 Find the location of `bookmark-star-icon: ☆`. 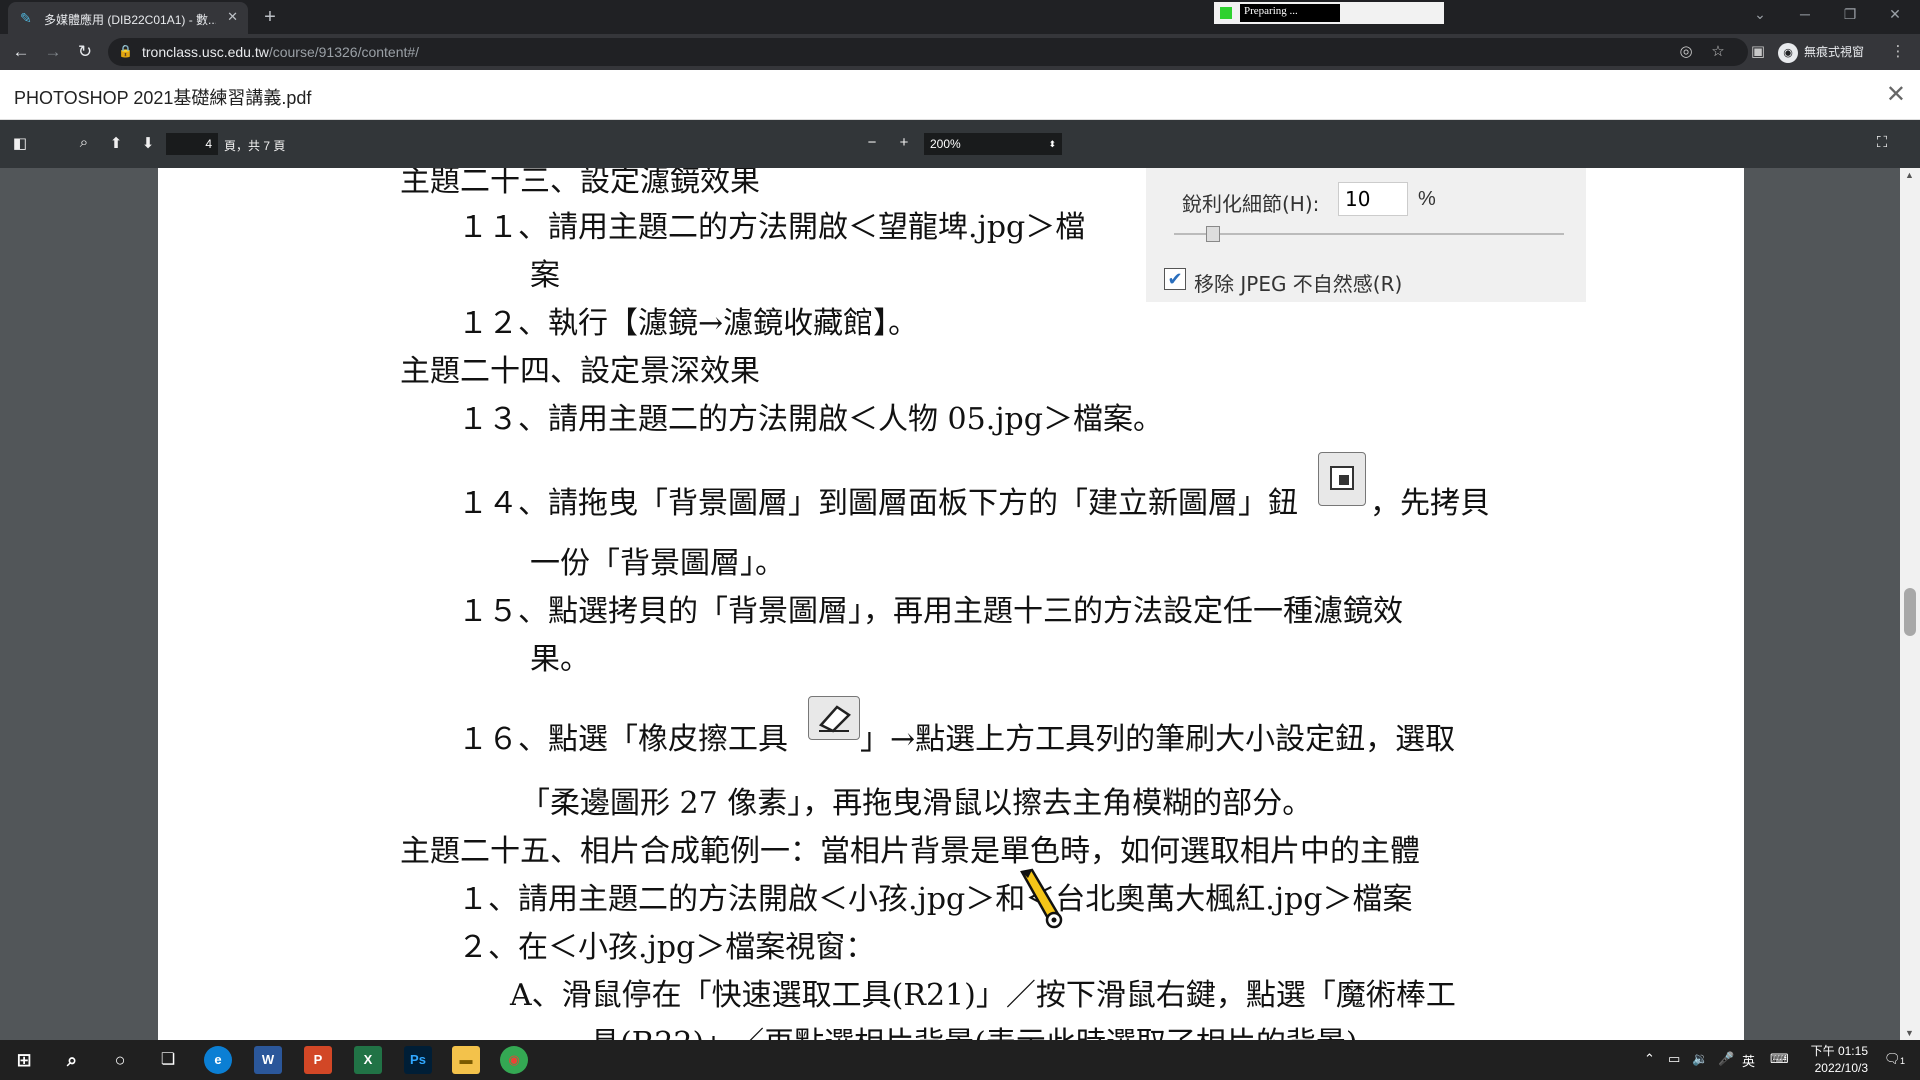

bookmark-star-icon: ☆ is located at coordinates (1718, 51).